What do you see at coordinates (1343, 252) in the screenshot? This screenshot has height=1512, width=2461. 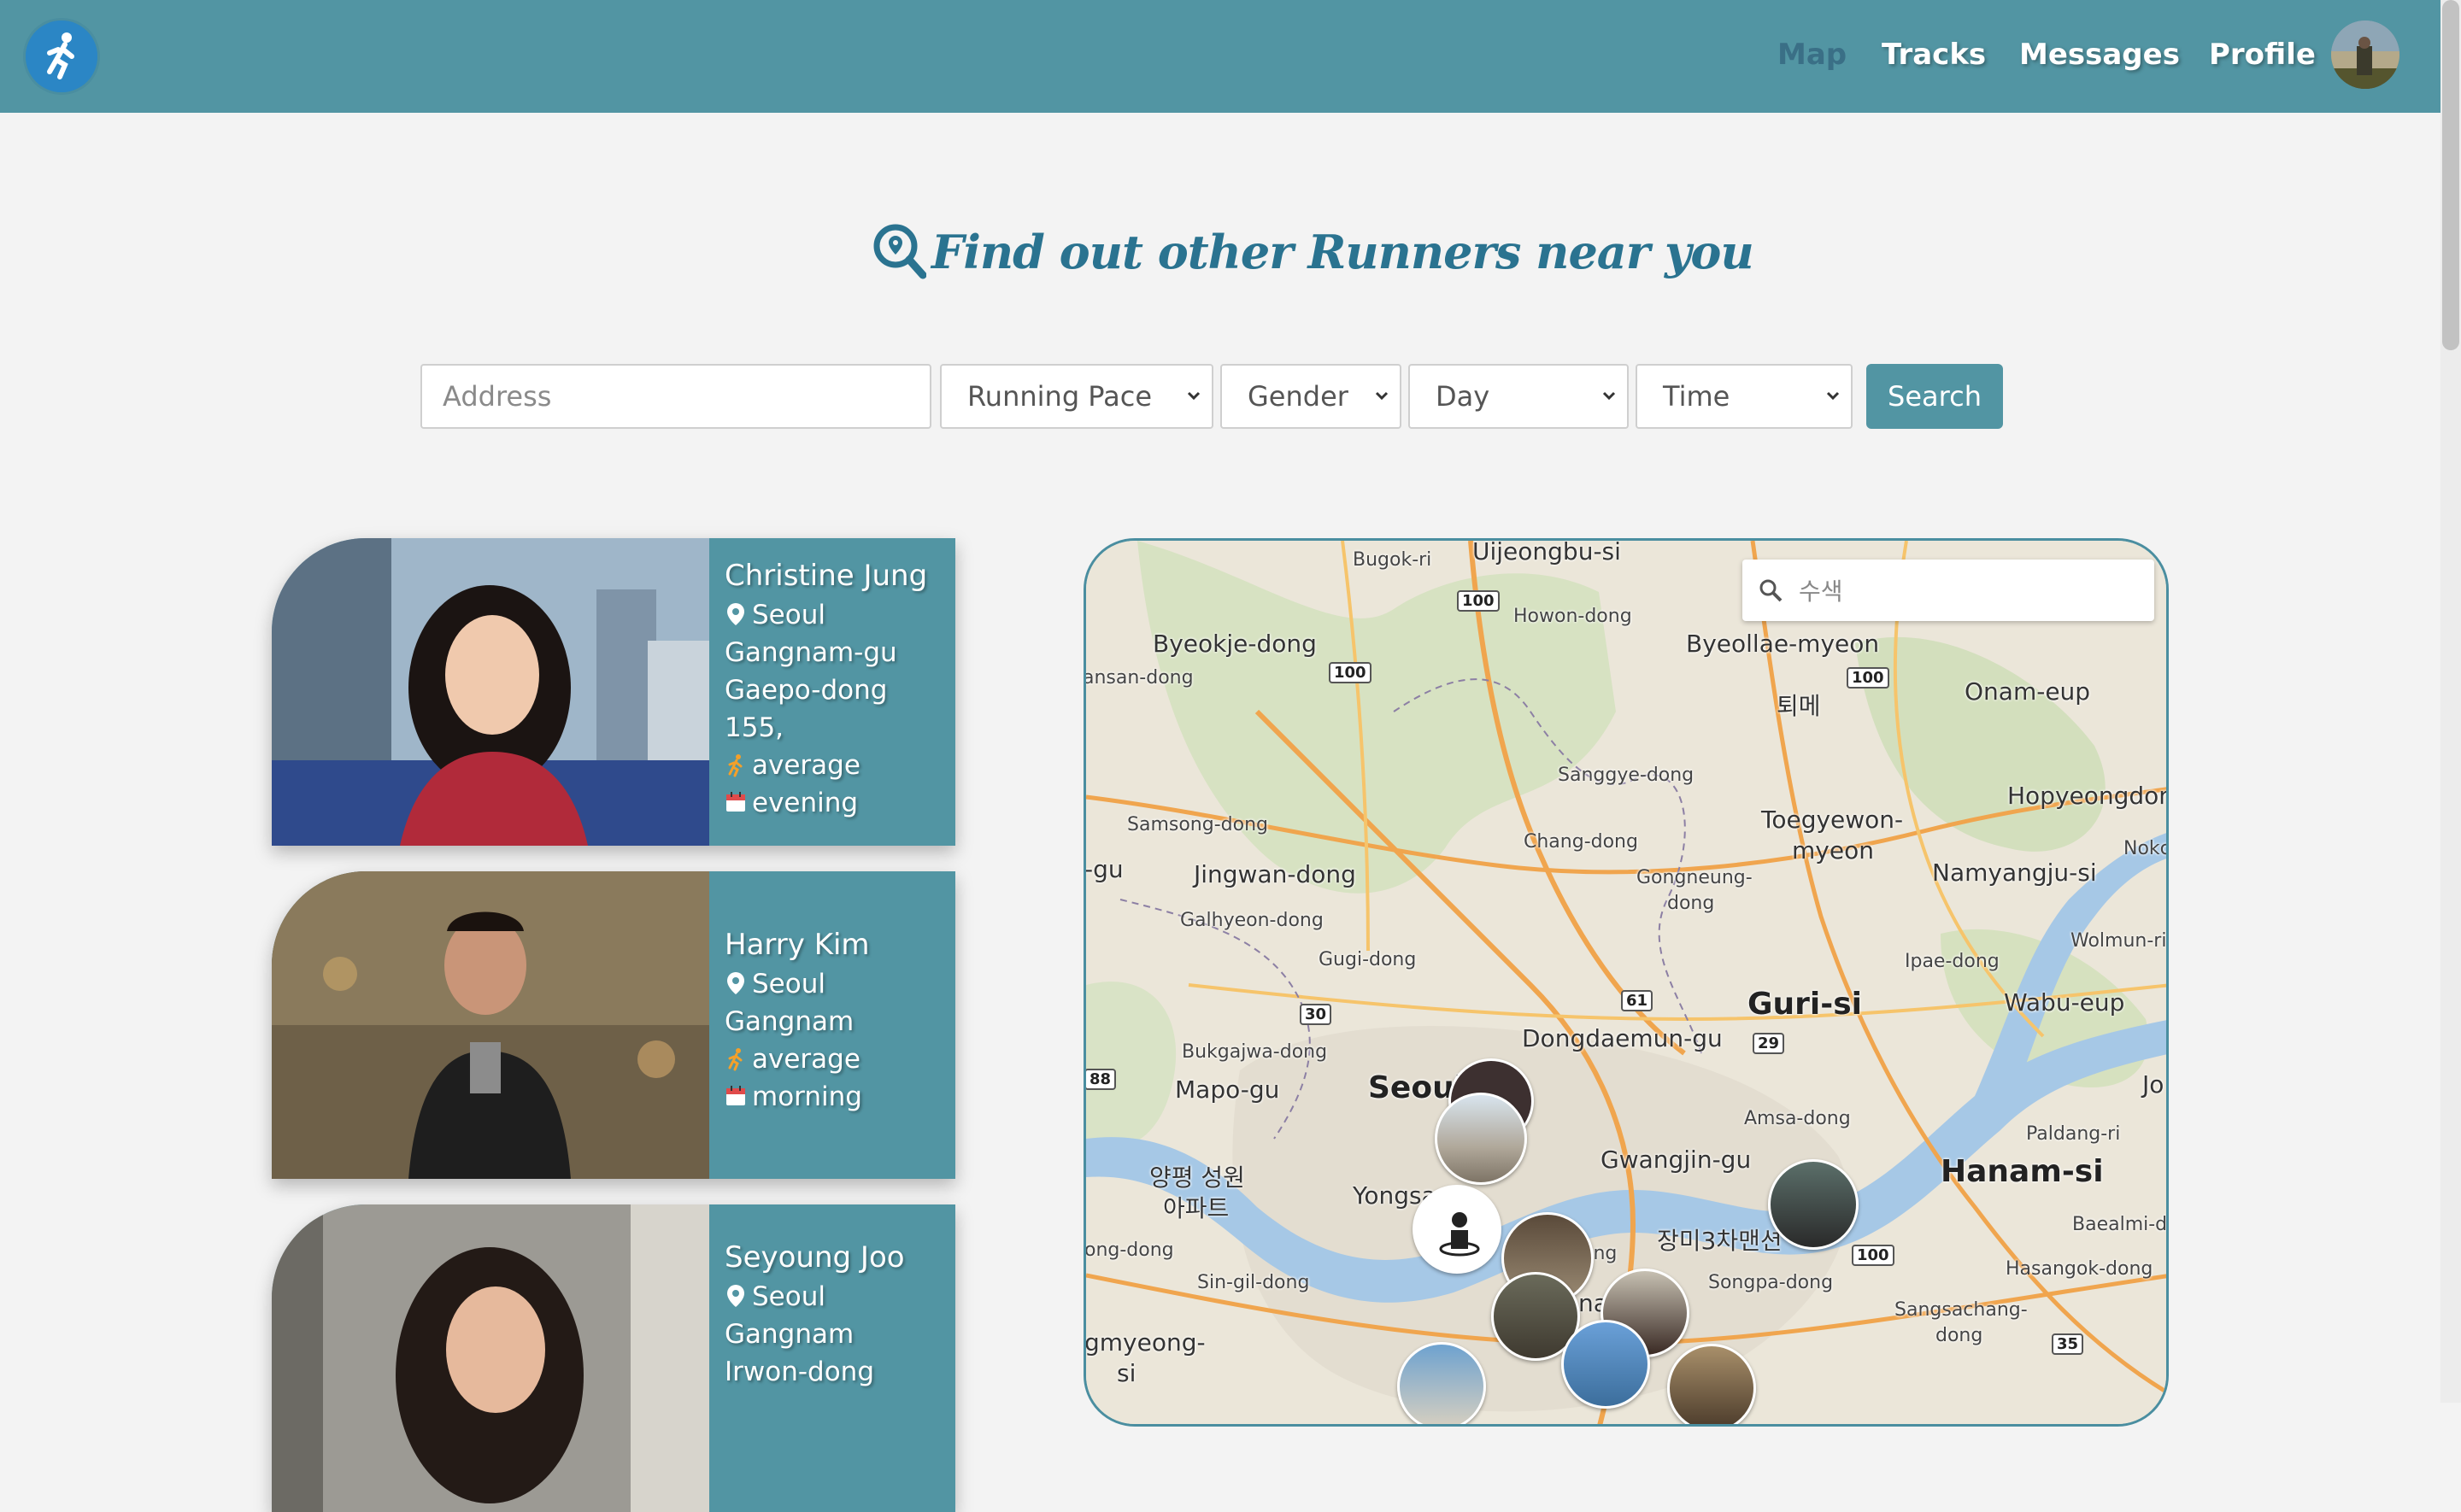 I see `page-title-text: Find out other Runners near you` at bounding box center [1343, 252].